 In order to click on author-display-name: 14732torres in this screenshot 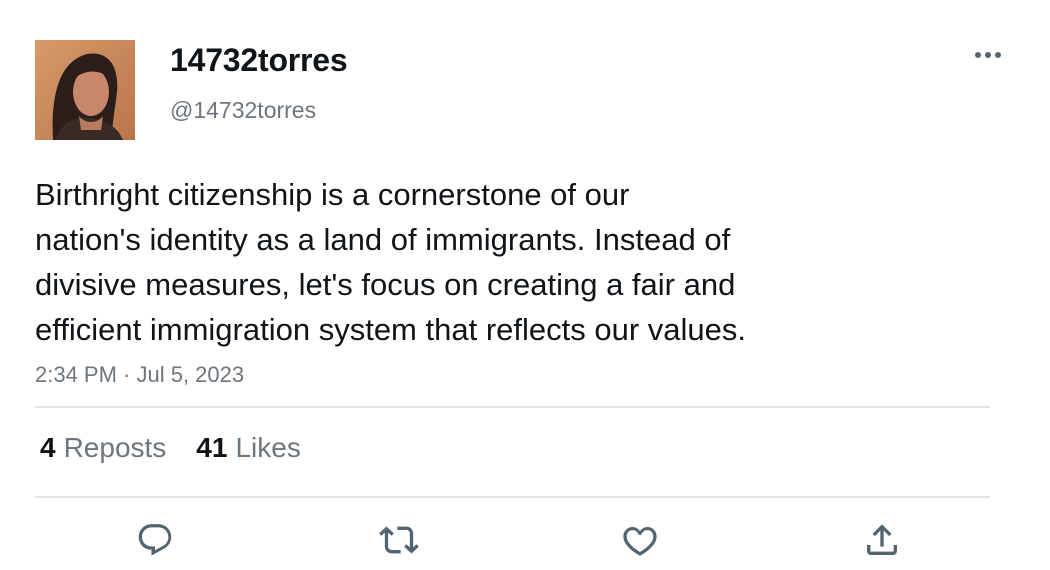, I will do `click(259, 60)`.